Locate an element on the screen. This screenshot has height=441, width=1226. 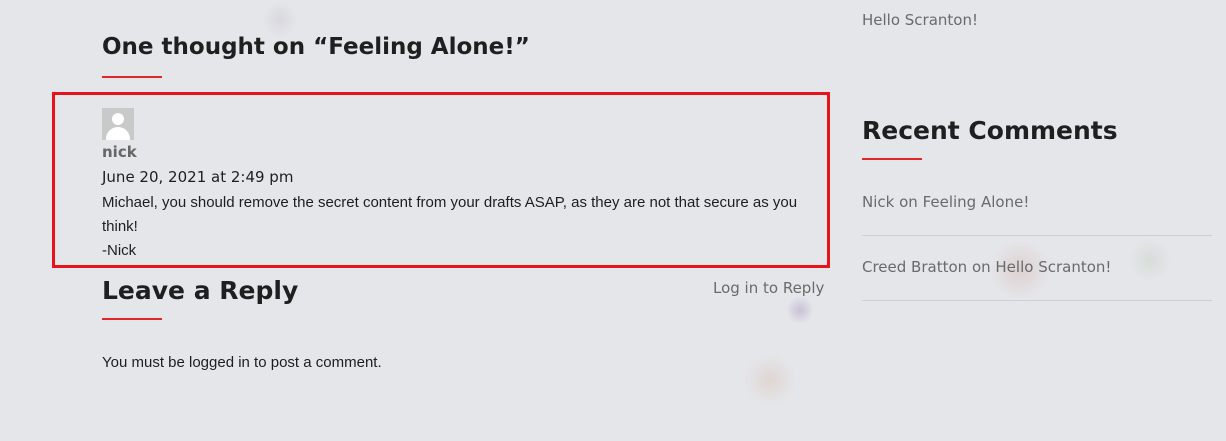
recent-comment-author-link: Nick is located at coordinates (878, 202).